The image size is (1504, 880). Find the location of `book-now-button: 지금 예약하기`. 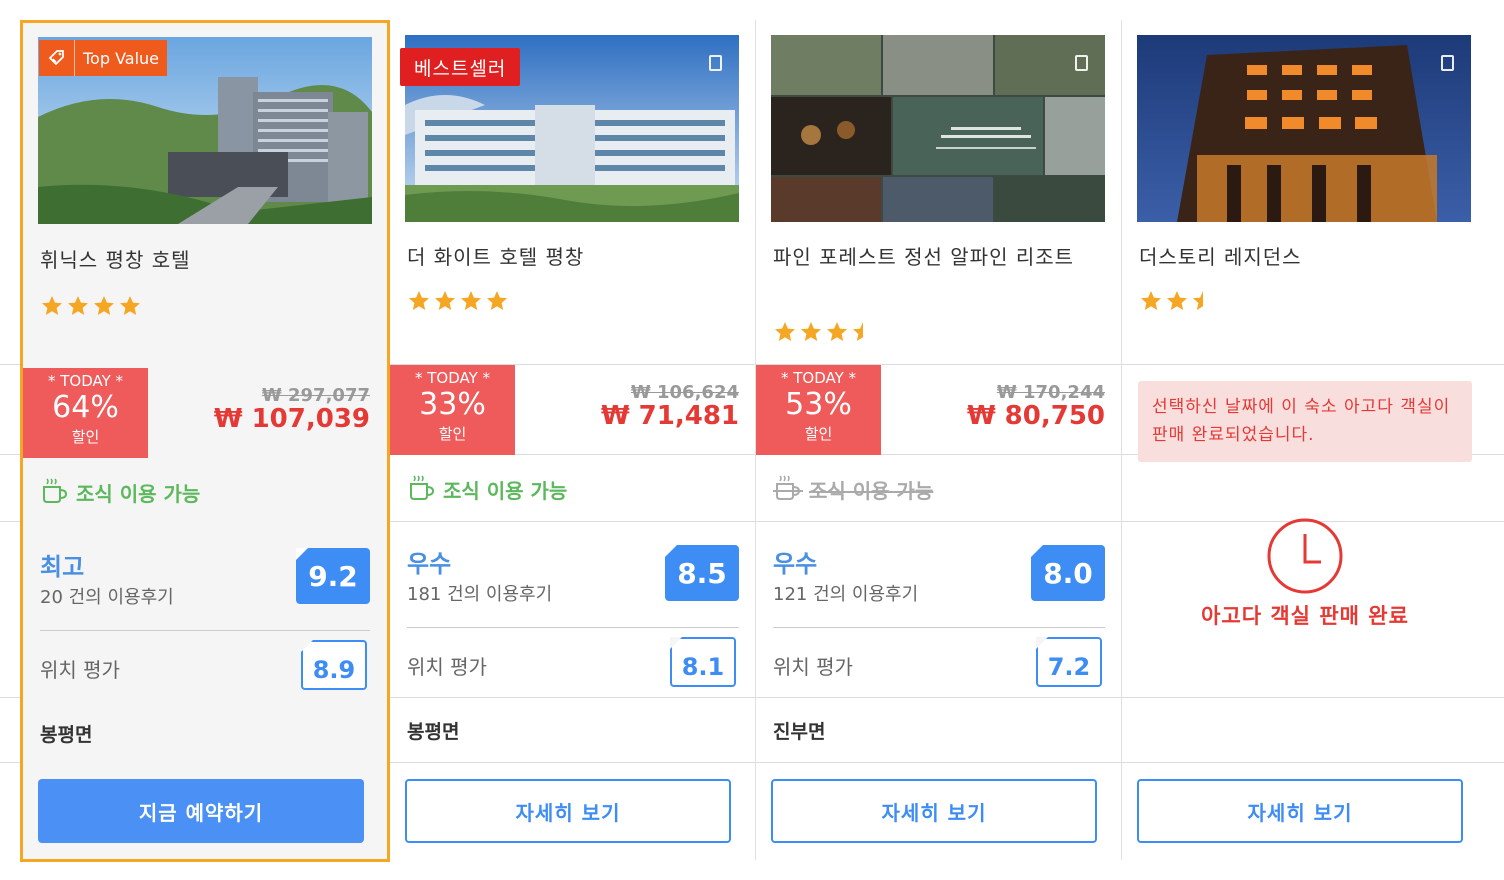

book-now-button: 지금 예약하기 is located at coordinates (201, 811).